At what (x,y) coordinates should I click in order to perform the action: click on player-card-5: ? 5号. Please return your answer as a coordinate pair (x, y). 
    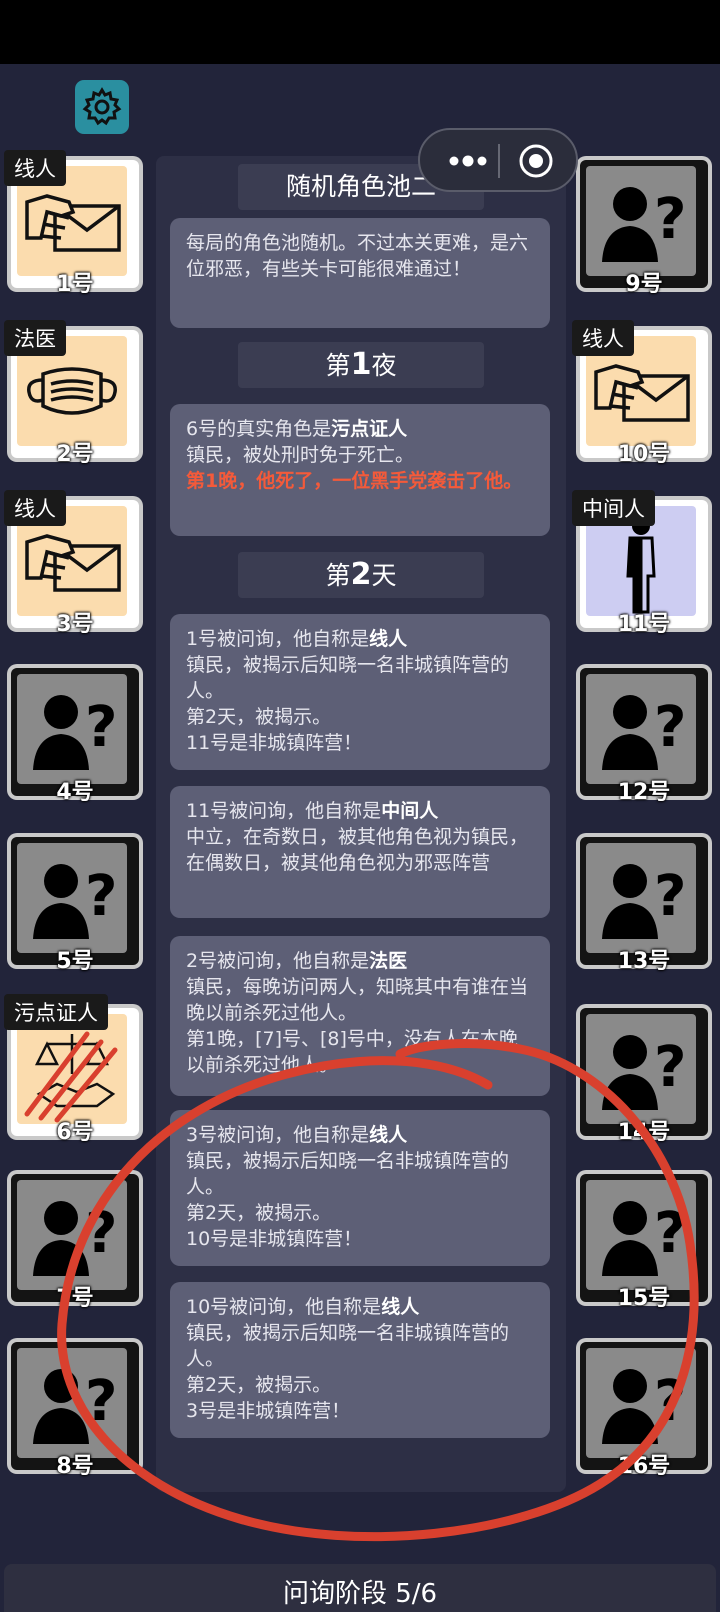
    Looking at the image, I should click on (75, 903).